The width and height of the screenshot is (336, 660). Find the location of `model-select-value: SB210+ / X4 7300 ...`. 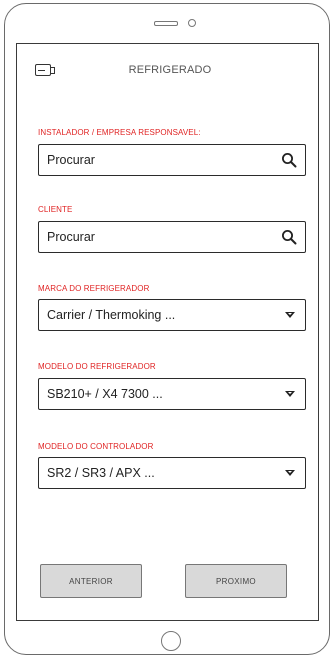

model-select-value: SB210+ / X4 7300 ... is located at coordinates (105, 394).